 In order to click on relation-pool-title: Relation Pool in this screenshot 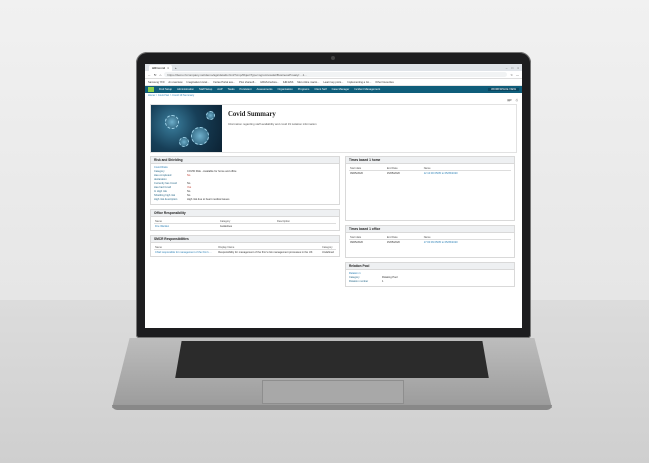, I will do `click(430, 266)`.